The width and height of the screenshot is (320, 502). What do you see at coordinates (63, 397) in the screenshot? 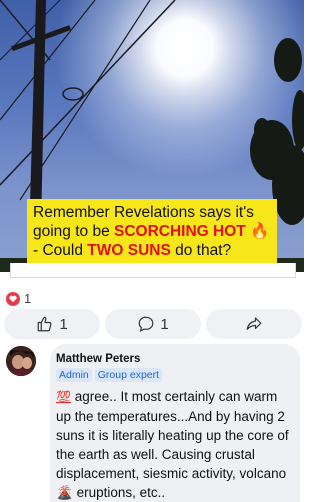
I see `hundred-points-emoji: 💯` at bounding box center [63, 397].